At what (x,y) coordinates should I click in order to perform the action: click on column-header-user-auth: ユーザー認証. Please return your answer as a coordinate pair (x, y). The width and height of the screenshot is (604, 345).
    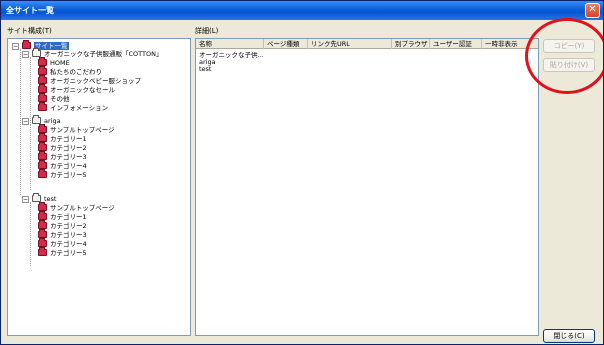
    Looking at the image, I should click on (456, 44).